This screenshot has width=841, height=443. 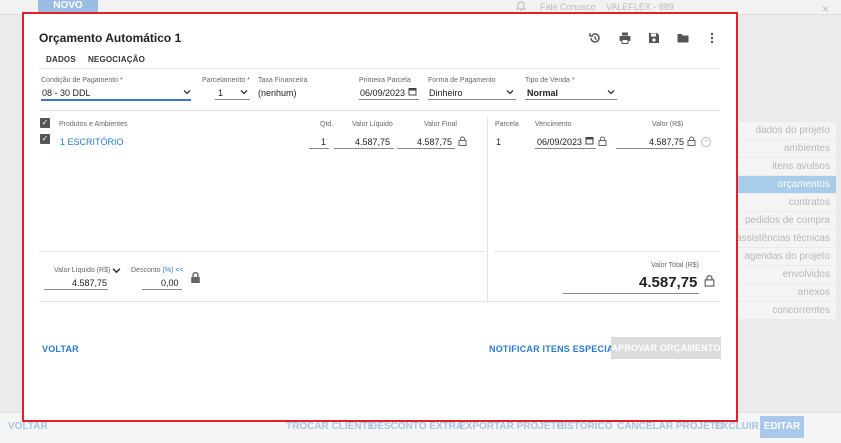 I want to click on primeira-parcela-underline, so click(x=389, y=99).